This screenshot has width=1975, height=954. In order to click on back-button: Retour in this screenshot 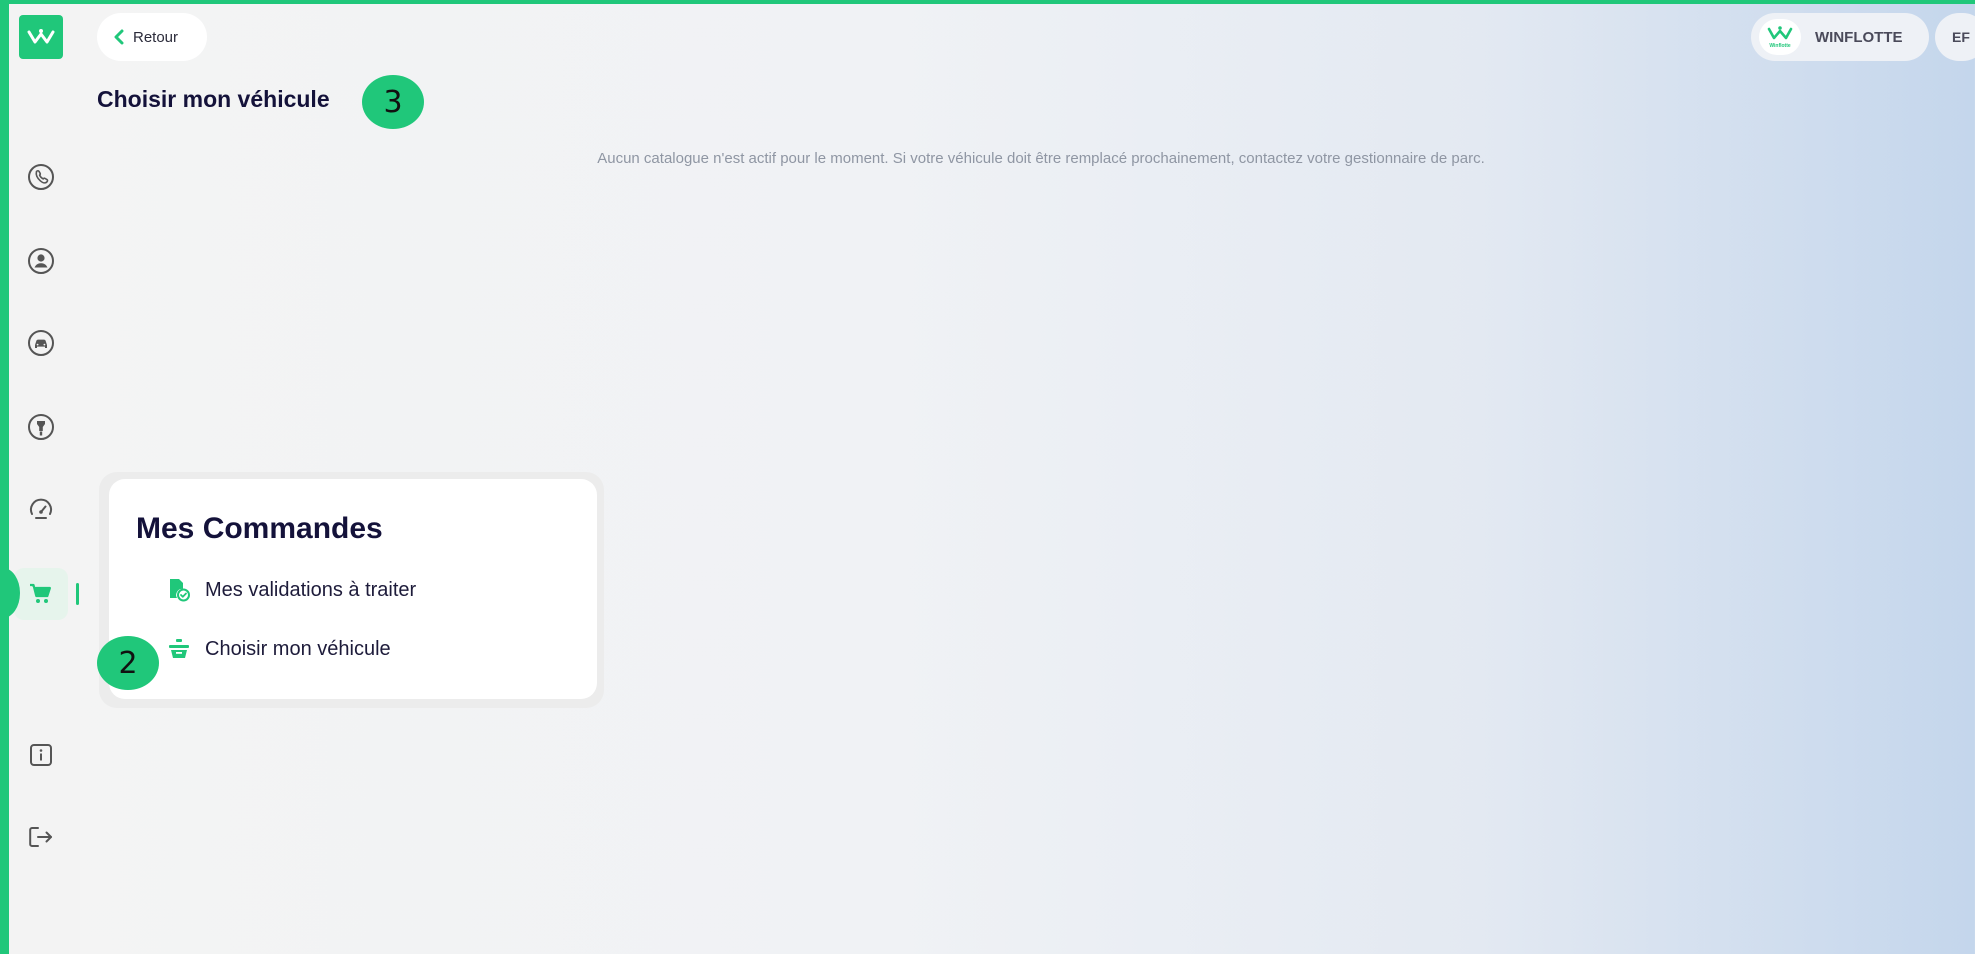, I will do `click(152, 37)`.